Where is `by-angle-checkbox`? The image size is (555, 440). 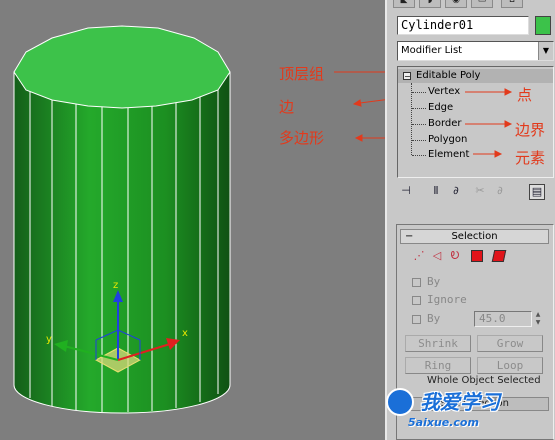
by-angle-checkbox is located at coordinates (416, 319).